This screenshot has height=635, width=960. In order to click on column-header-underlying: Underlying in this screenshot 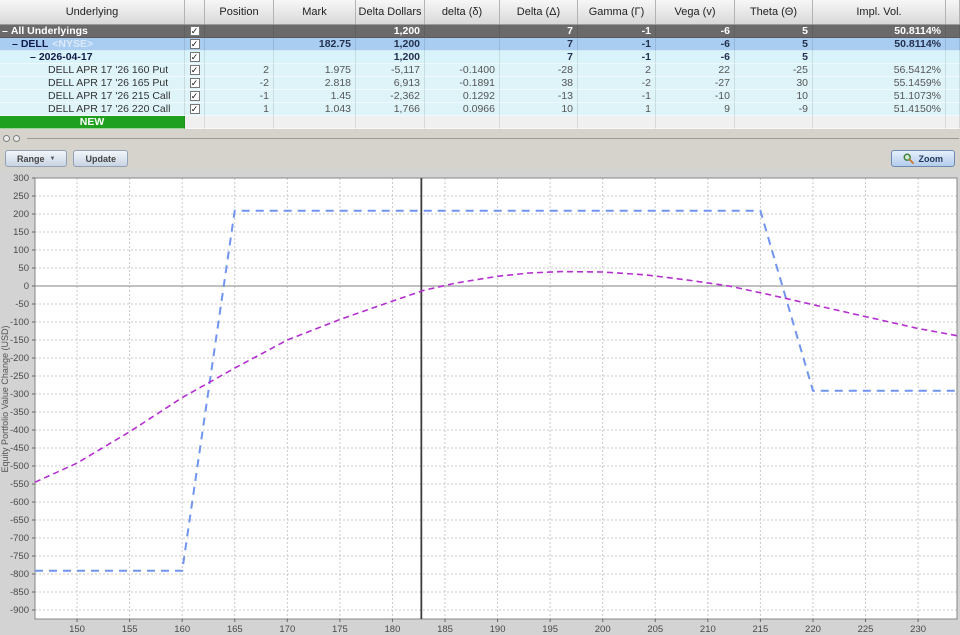, I will do `click(92, 12)`.